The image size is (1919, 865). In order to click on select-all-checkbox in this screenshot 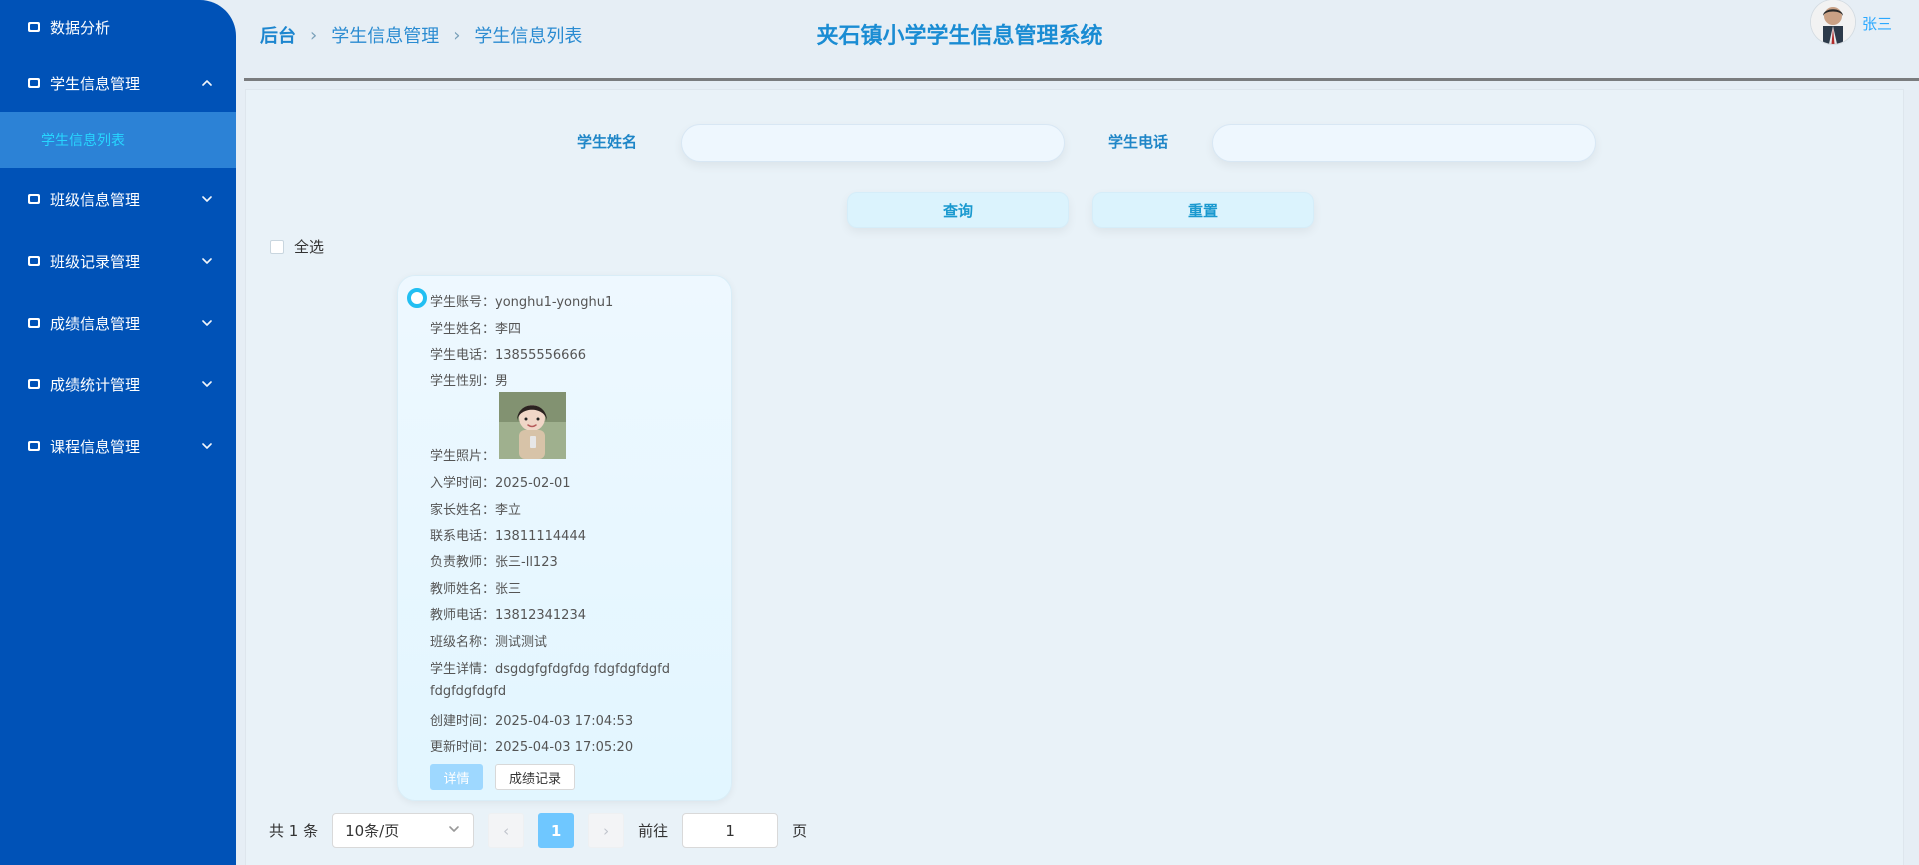, I will do `click(277, 246)`.